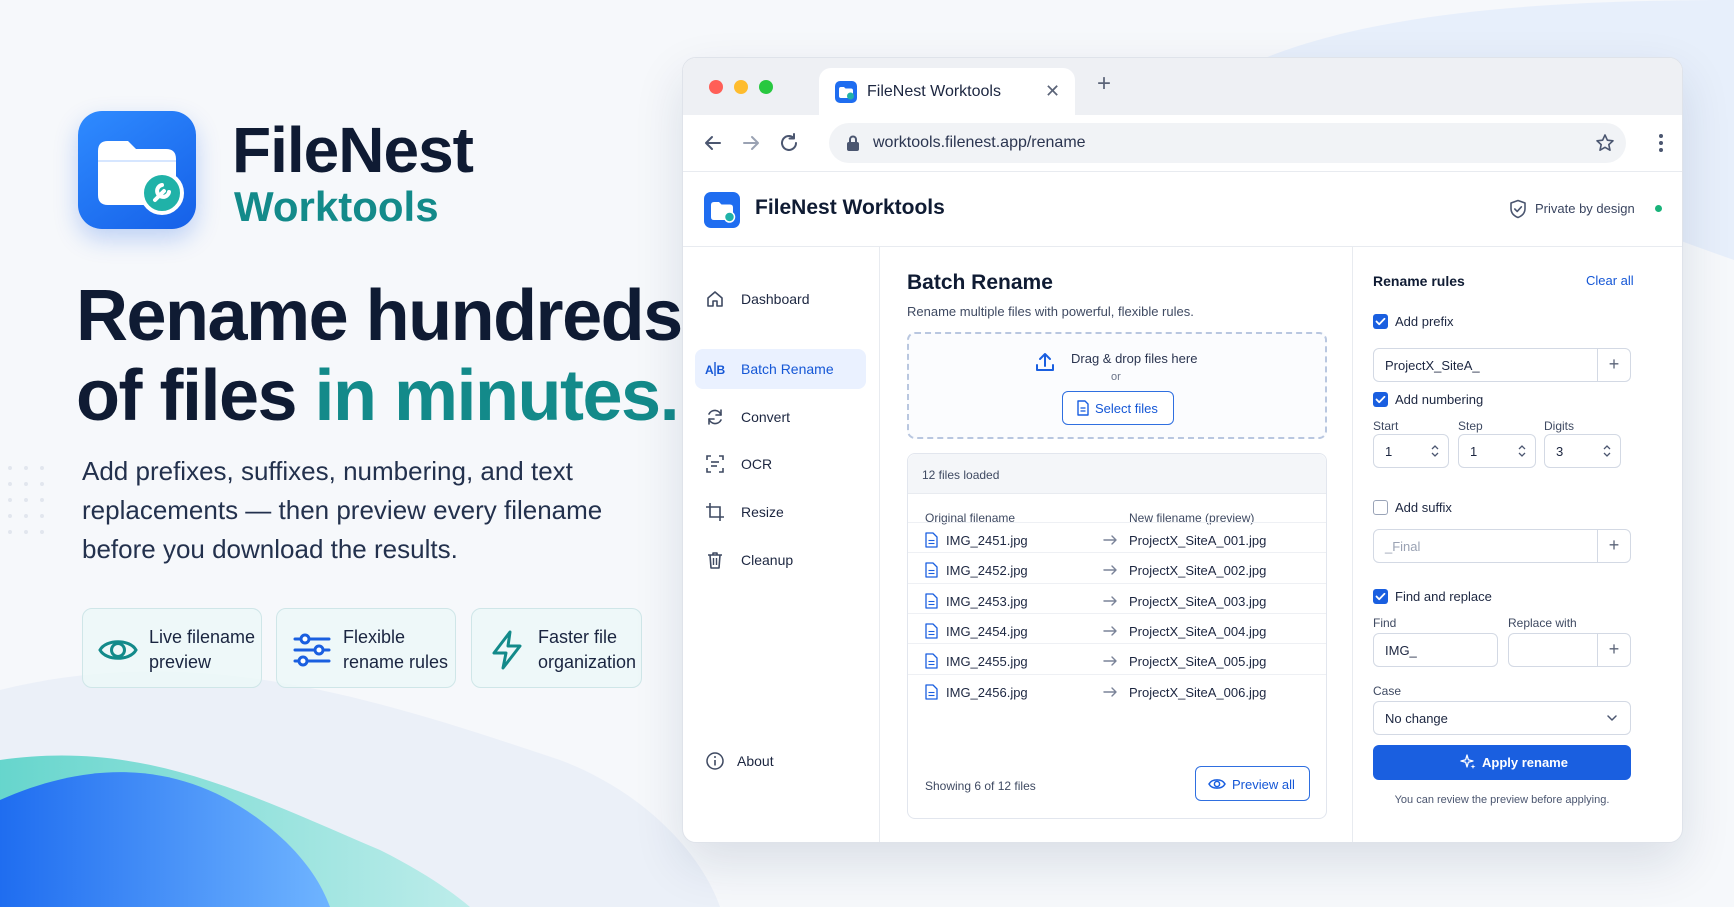 The height and width of the screenshot is (907, 1734). What do you see at coordinates (1502, 546) in the screenshot?
I see `suffix-input: _Final +` at bounding box center [1502, 546].